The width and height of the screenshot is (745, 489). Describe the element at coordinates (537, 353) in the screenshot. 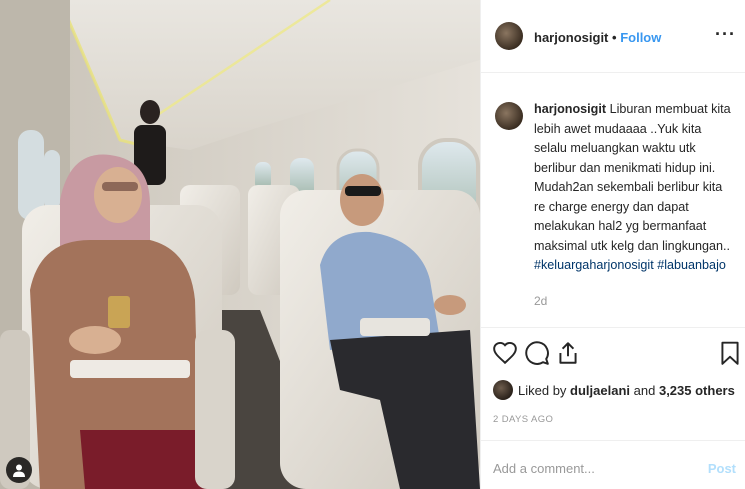

I see `comment-icon` at that location.